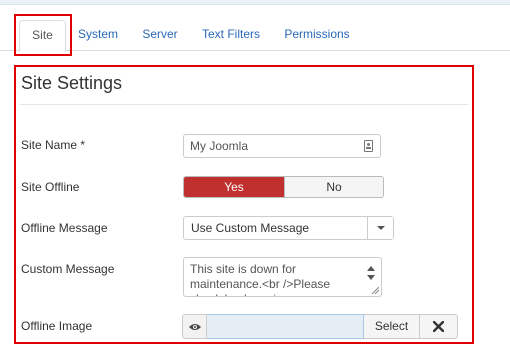 This screenshot has width=510, height=351. What do you see at coordinates (57, 326) in the screenshot?
I see `offline-image-label: Offline Image` at bounding box center [57, 326].